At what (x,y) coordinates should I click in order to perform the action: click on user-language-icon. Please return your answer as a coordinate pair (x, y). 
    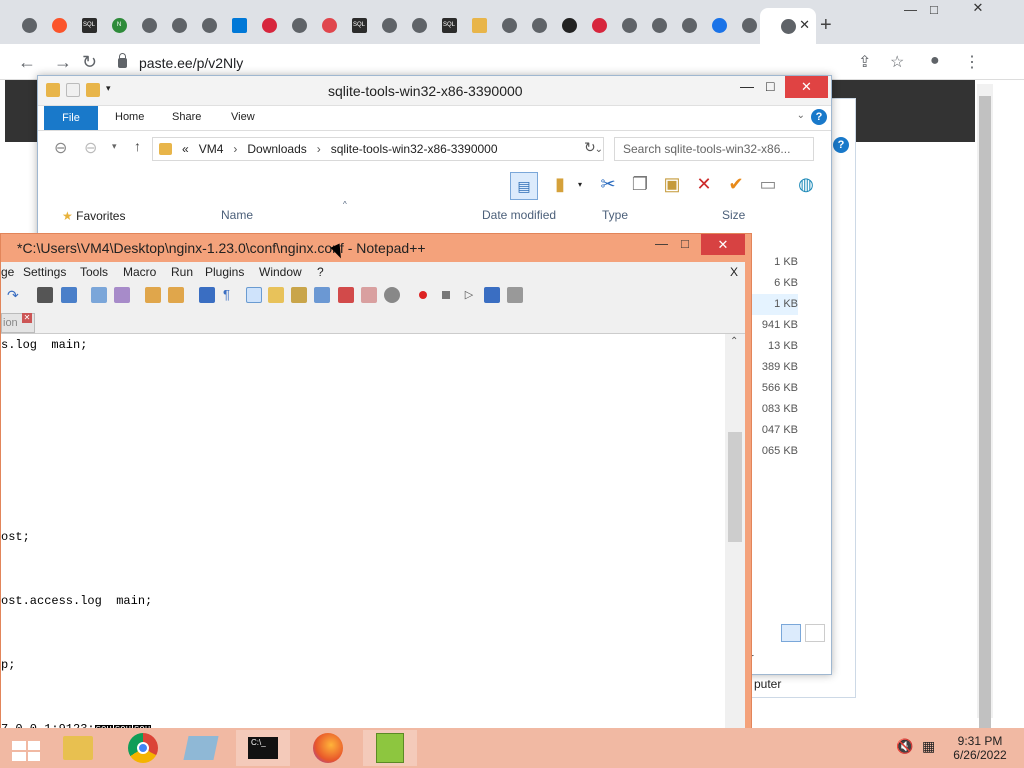
    Looking at the image, I should click on (276, 295).